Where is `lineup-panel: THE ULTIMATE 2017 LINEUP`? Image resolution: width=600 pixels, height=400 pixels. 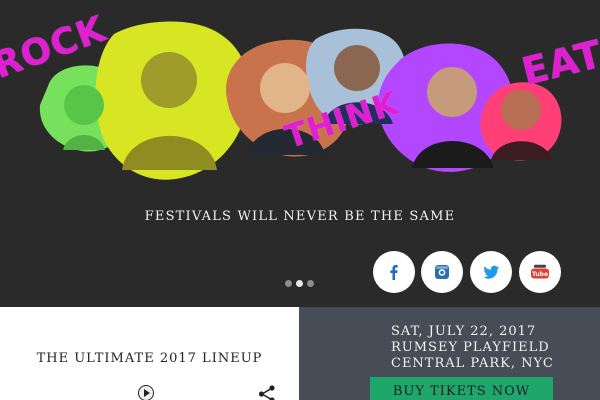
lineup-panel: THE ULTIMATE 2017 LINEUP is located at coordinates (149, 353).